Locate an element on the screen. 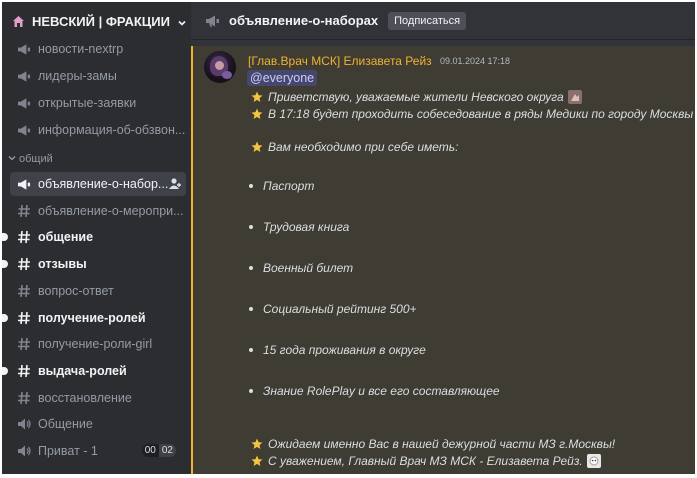 The width and height of the screenshot is (697, 478). avatar is located at coordinates (220, 67).